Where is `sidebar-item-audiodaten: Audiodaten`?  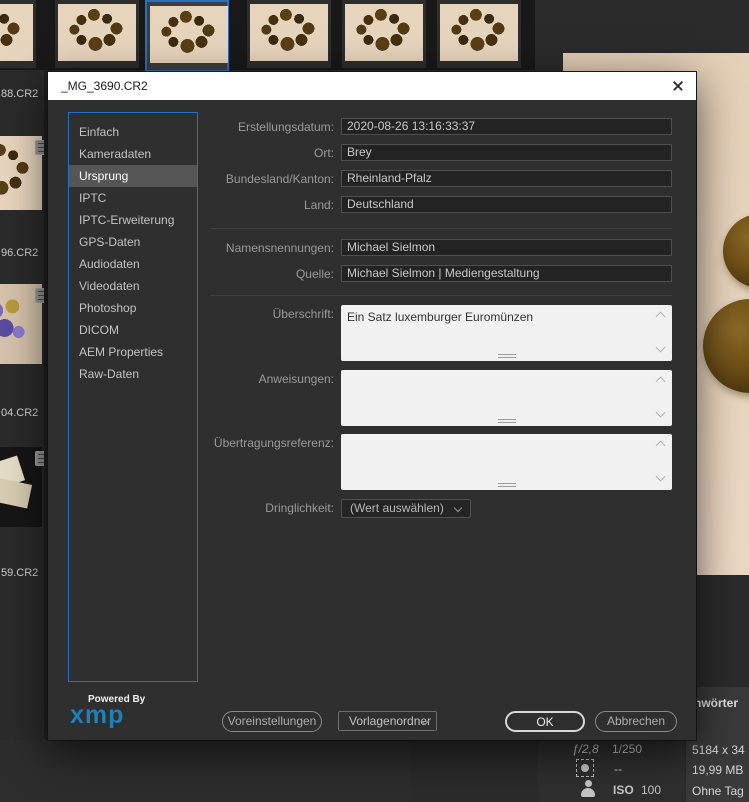 sidebar-item-audiodaten: Audiodaten is located at coordinates (133, 264).